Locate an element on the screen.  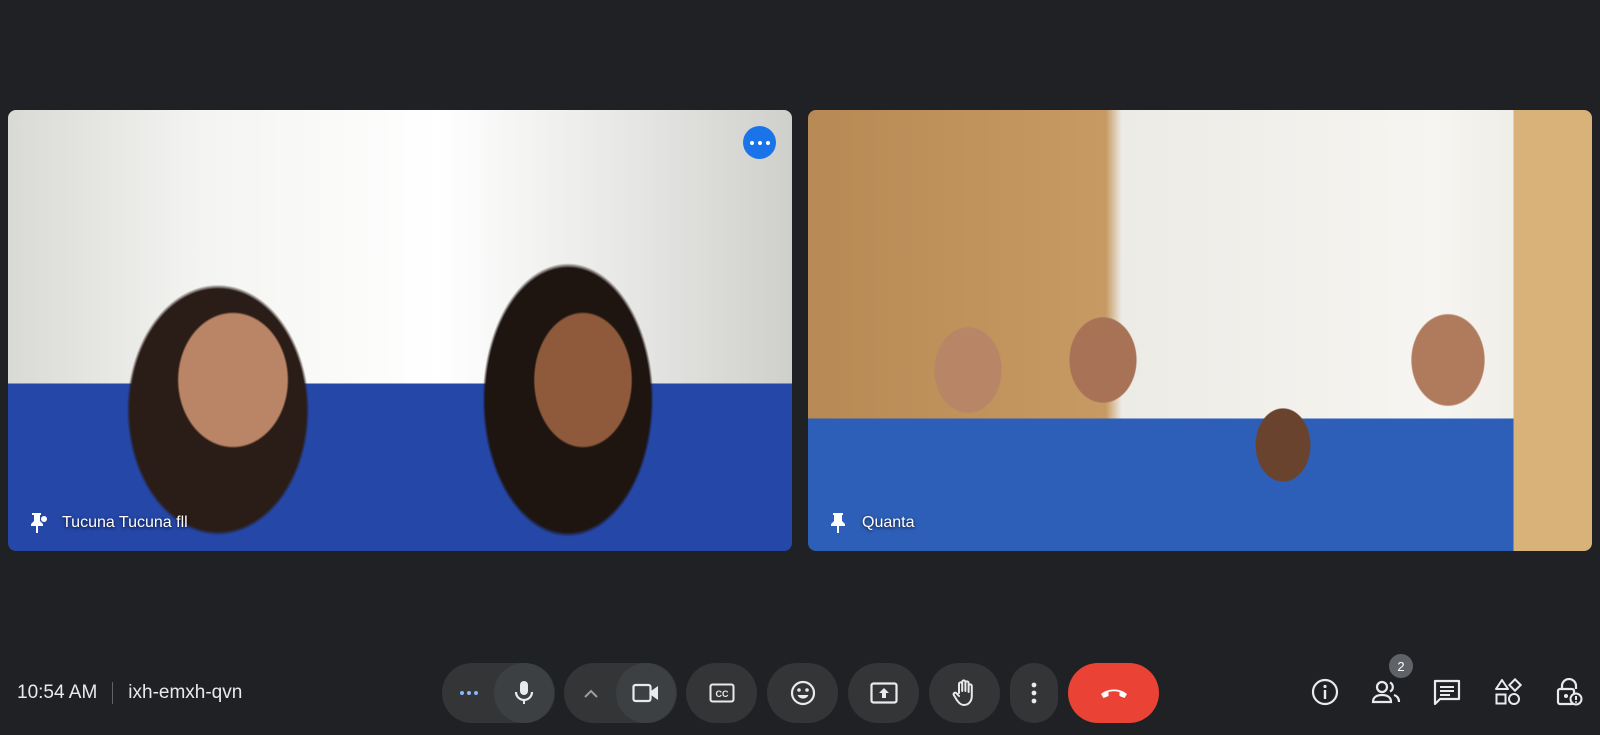
chevron-up-icon is located at coordinates (591, 693).